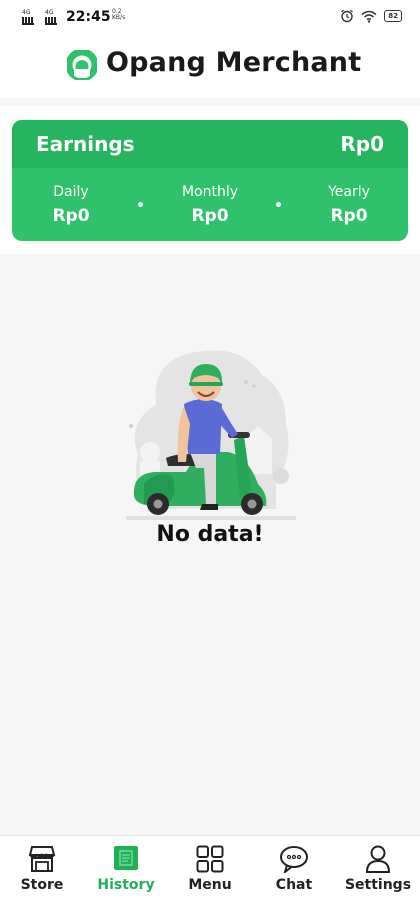 The width and height of the screenshot is (420, 901). I want to click on earnings-daily: Daily Rp0, so click(71, 205).